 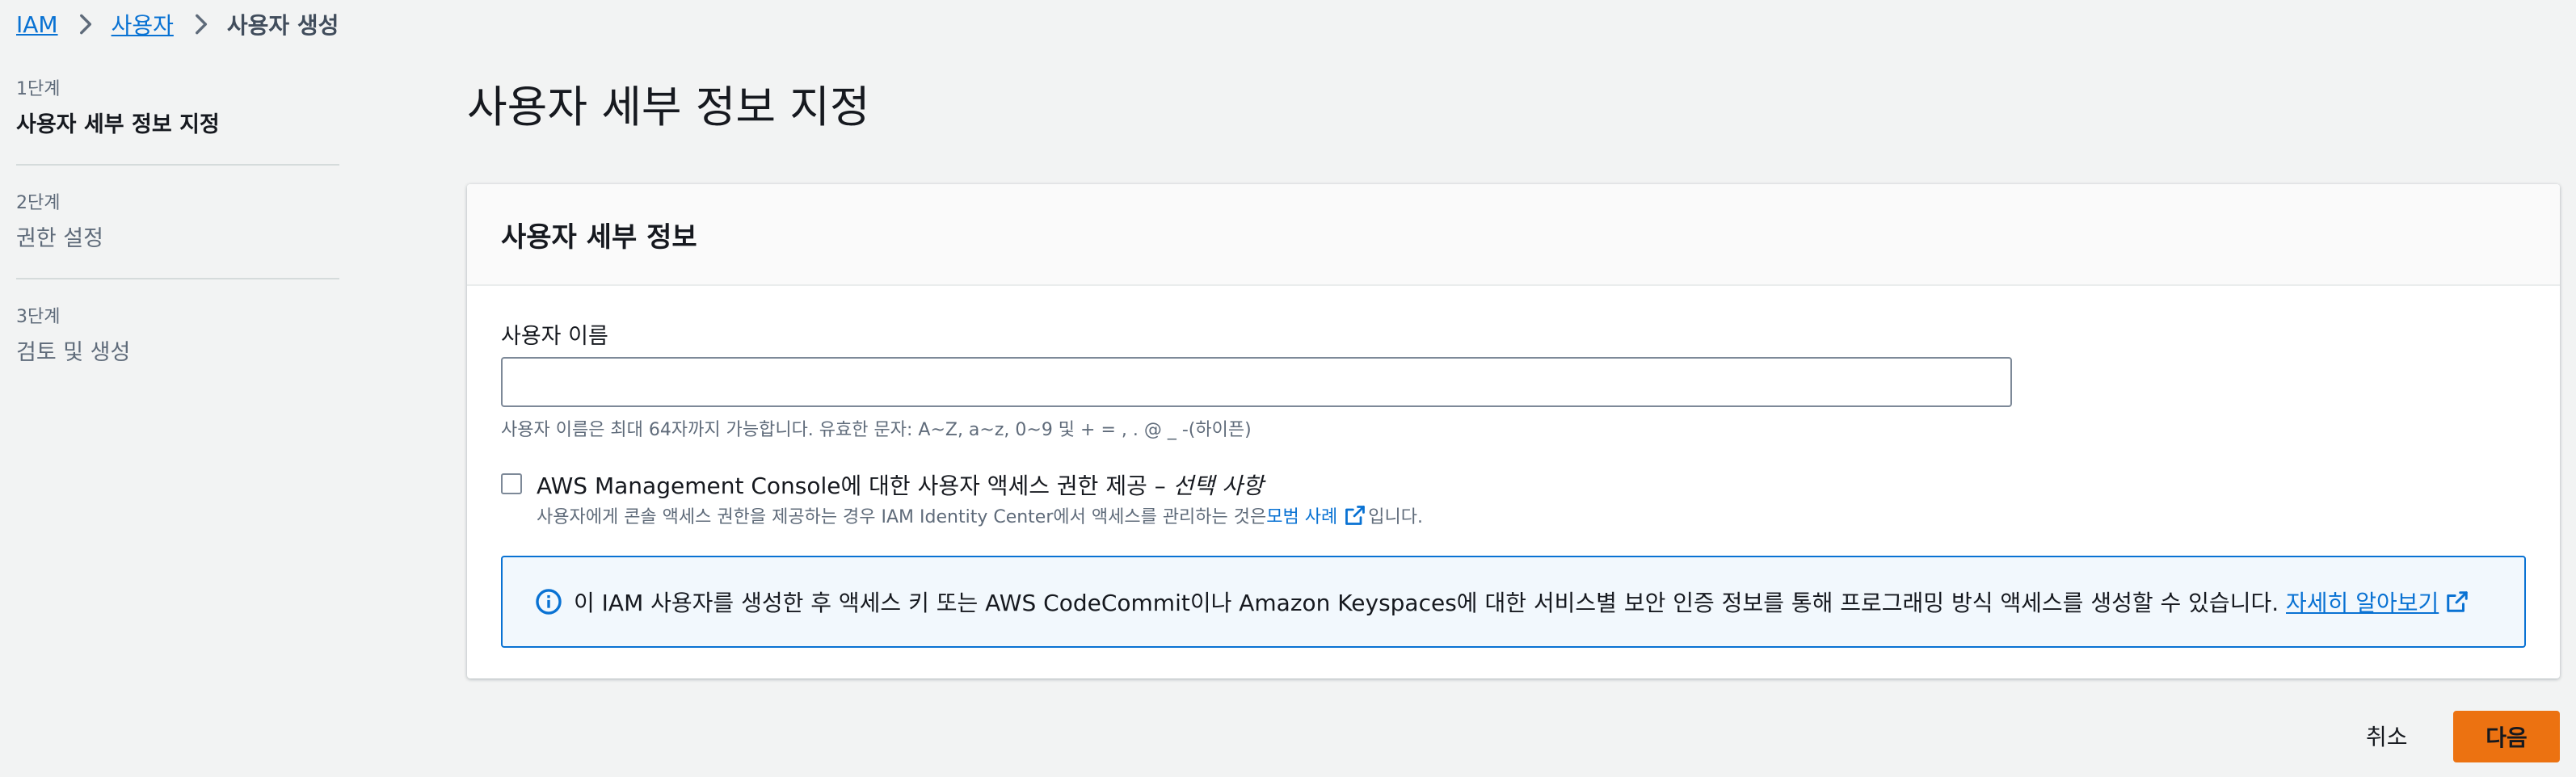 What do you see at coordinates (118, 124) in the screenshot?
I see `step-title: 사용자 세부 정보 지정` at bounding box center [118, 124].